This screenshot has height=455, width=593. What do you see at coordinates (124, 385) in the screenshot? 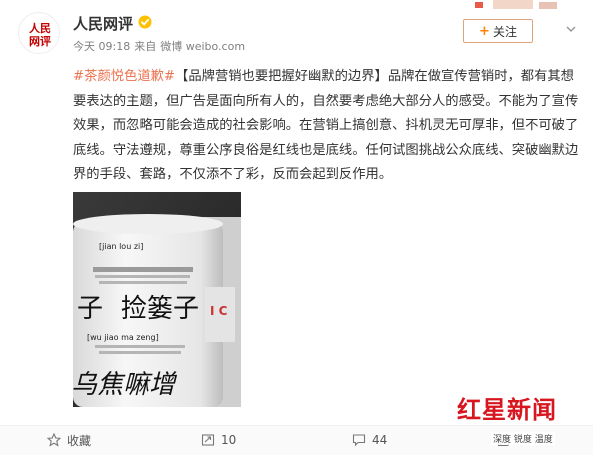
I see `photo-big-text-2: 乌焦嘛增` at bounding box center [124, 385].